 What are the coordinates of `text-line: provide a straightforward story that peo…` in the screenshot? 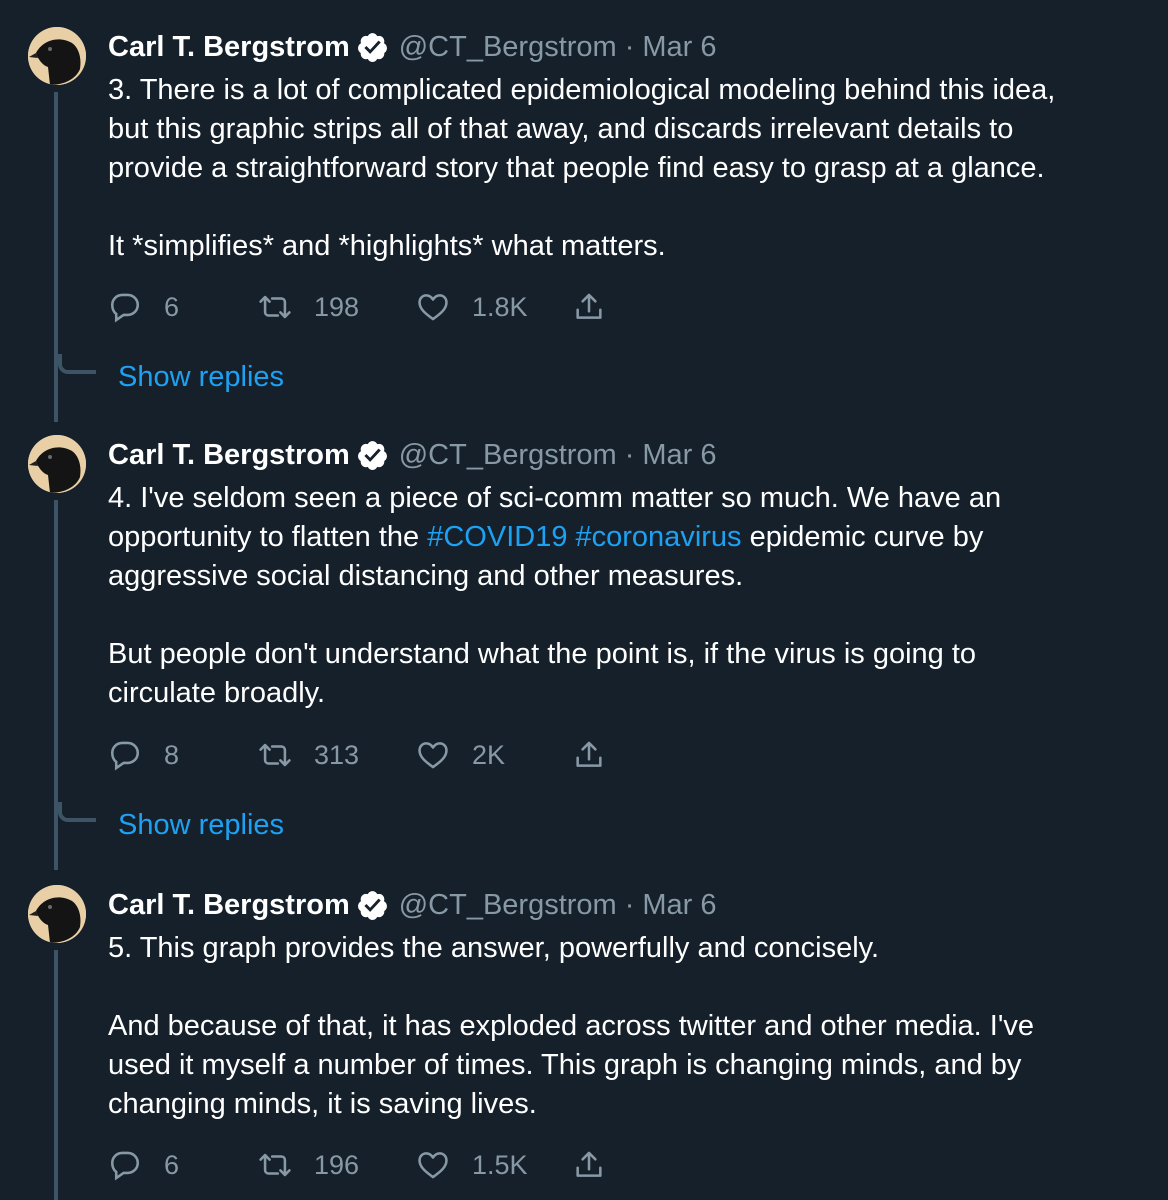 It's located at (576, 168).